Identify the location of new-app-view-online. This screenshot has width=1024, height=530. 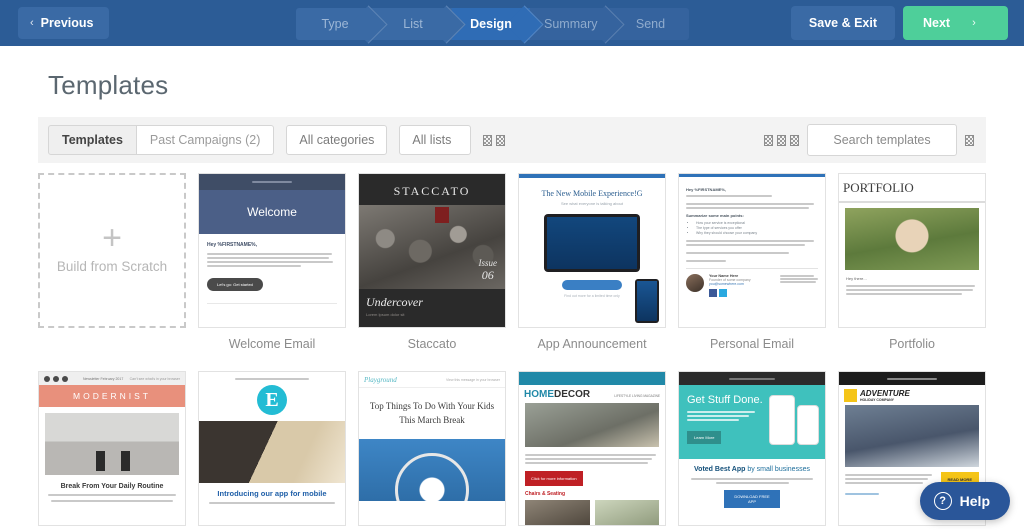
(272, 376).